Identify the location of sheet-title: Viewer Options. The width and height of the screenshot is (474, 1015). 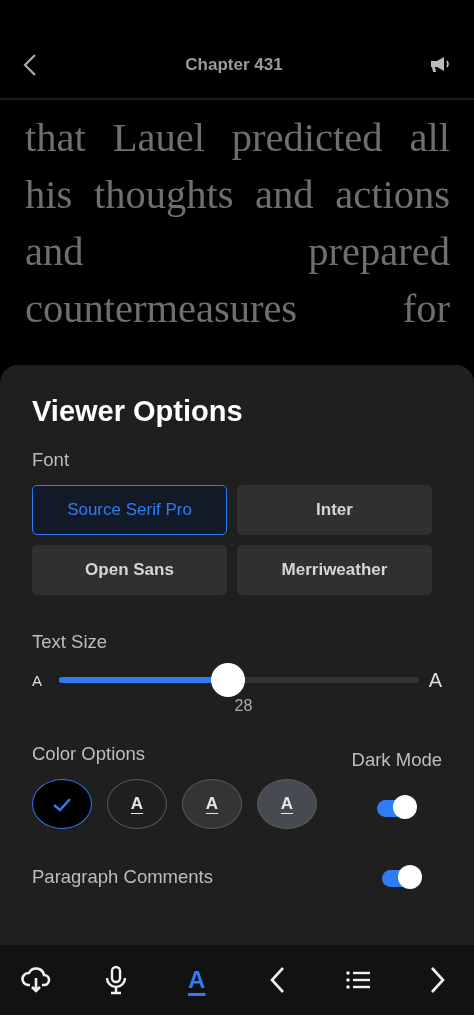
(138, 411).